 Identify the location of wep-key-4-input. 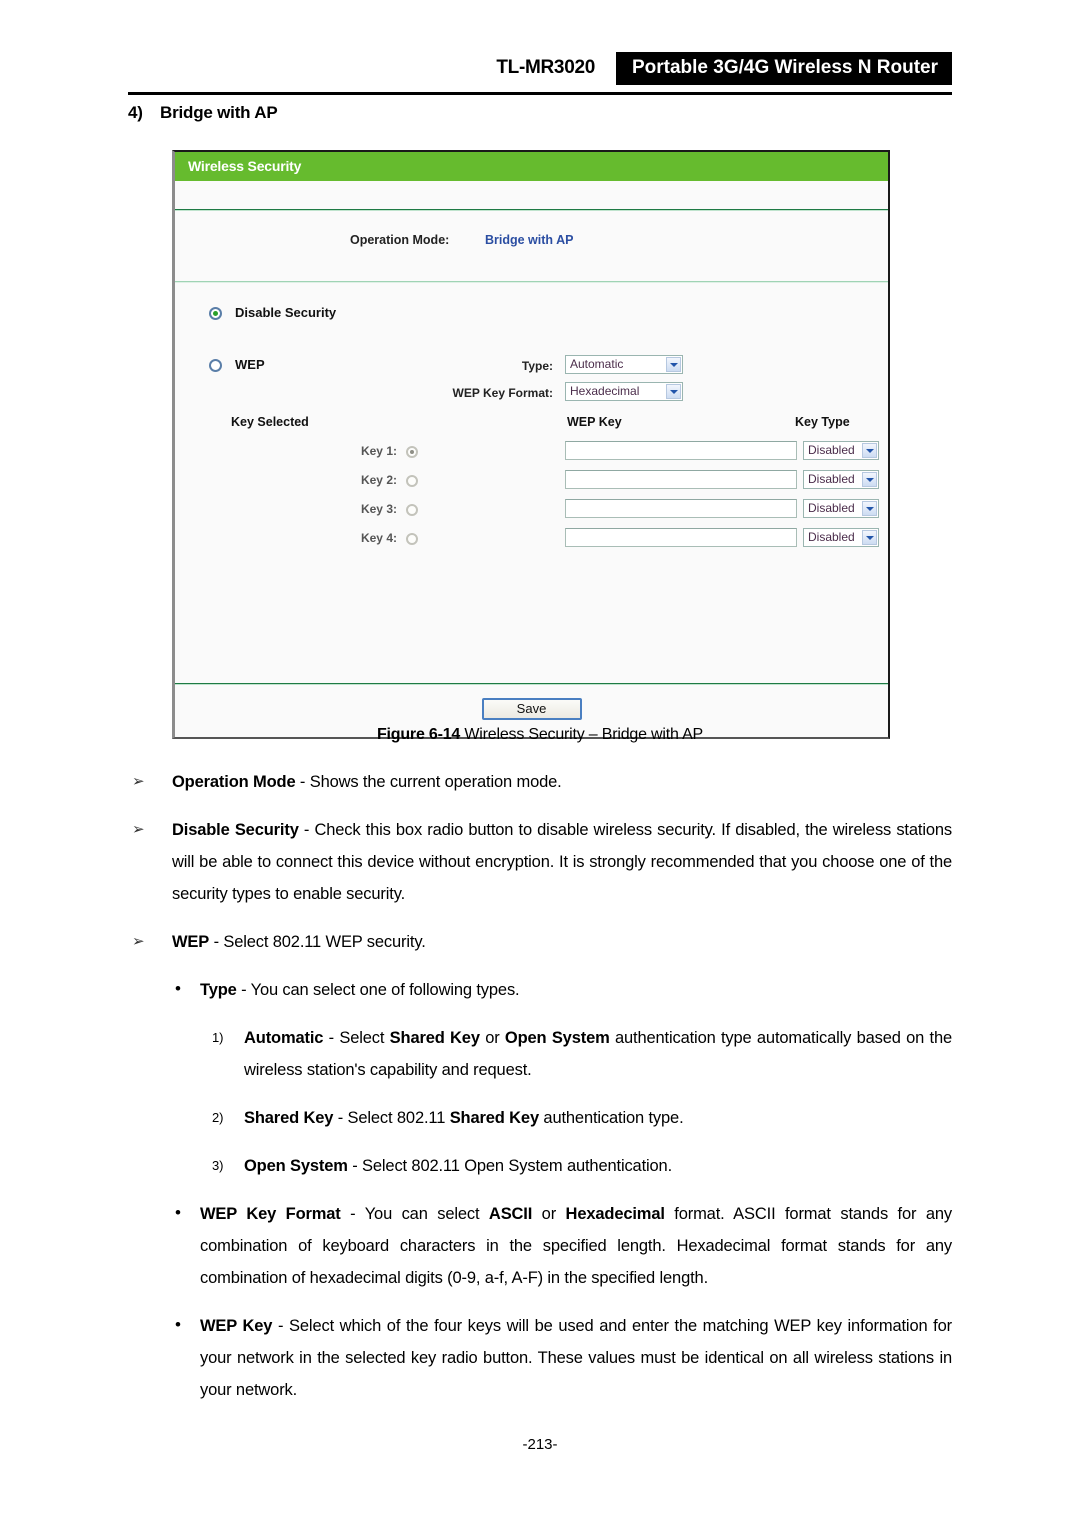
(681, 537).